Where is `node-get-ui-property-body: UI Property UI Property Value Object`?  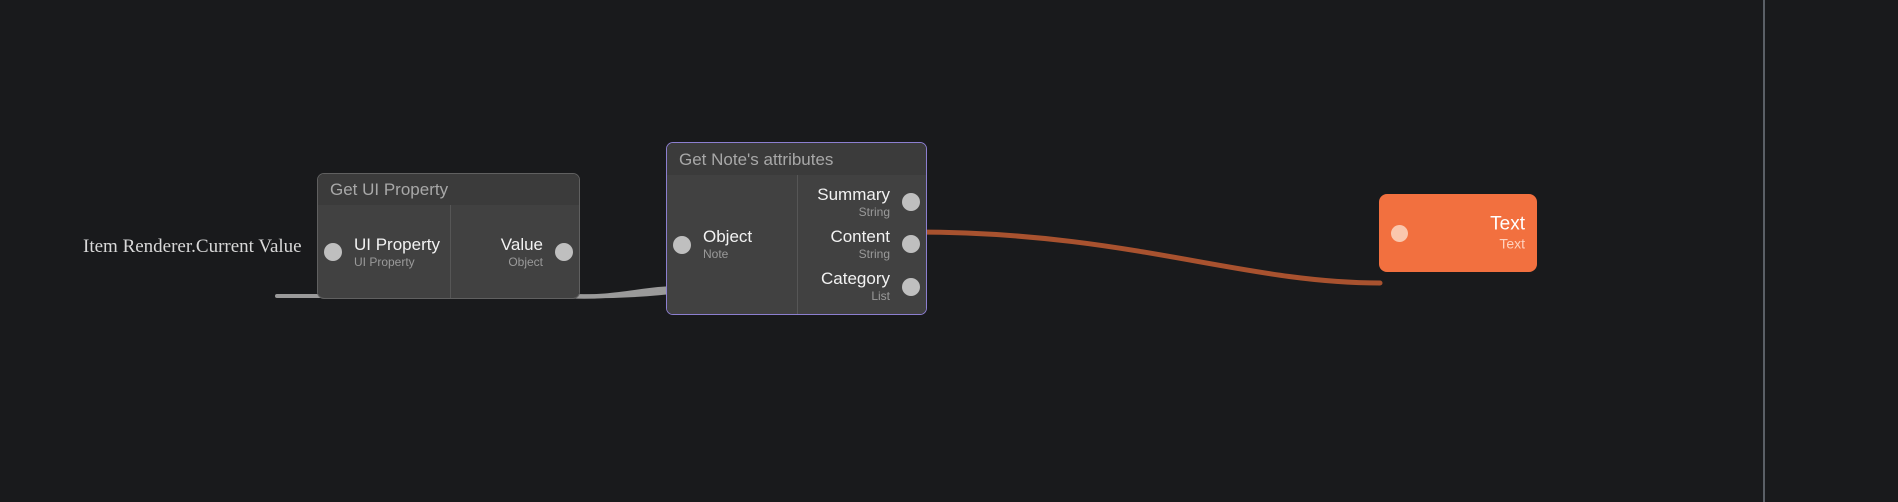 node-get-ui-property-body: UI Property UI Property Value Object is located at coordinates (449, 251).